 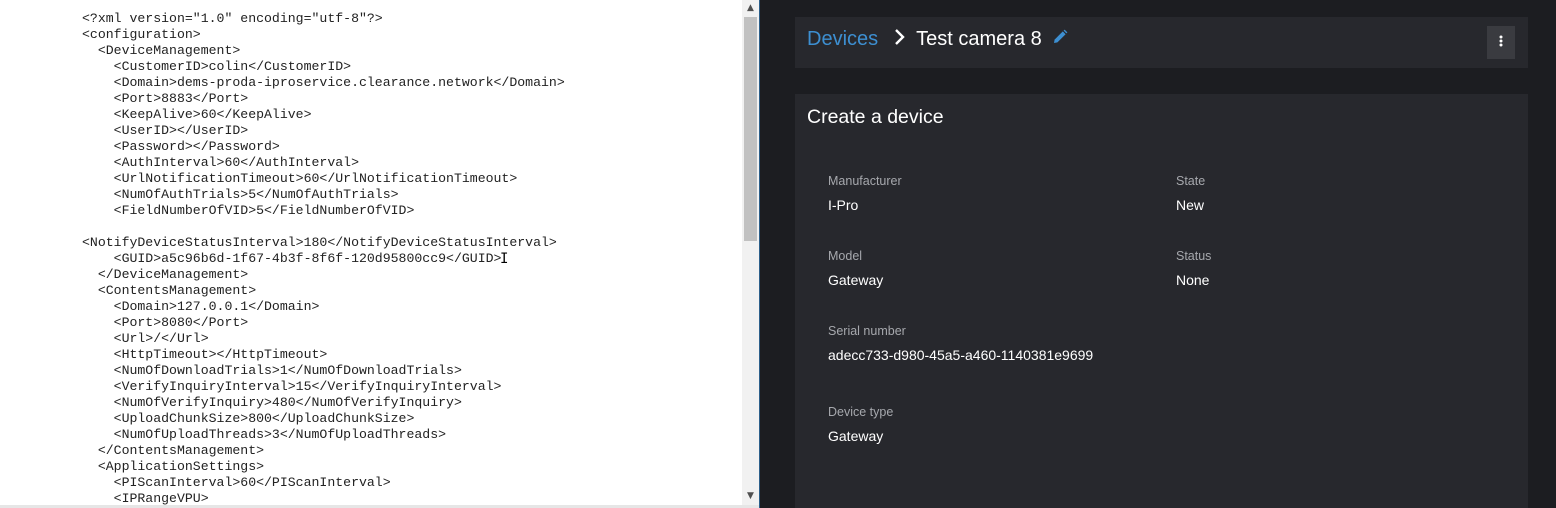 What do you see at coordinates (842, 39) in the screenshot?
I see `breadcrumb-devices-link: Devices` at bounding box center [842, 39].